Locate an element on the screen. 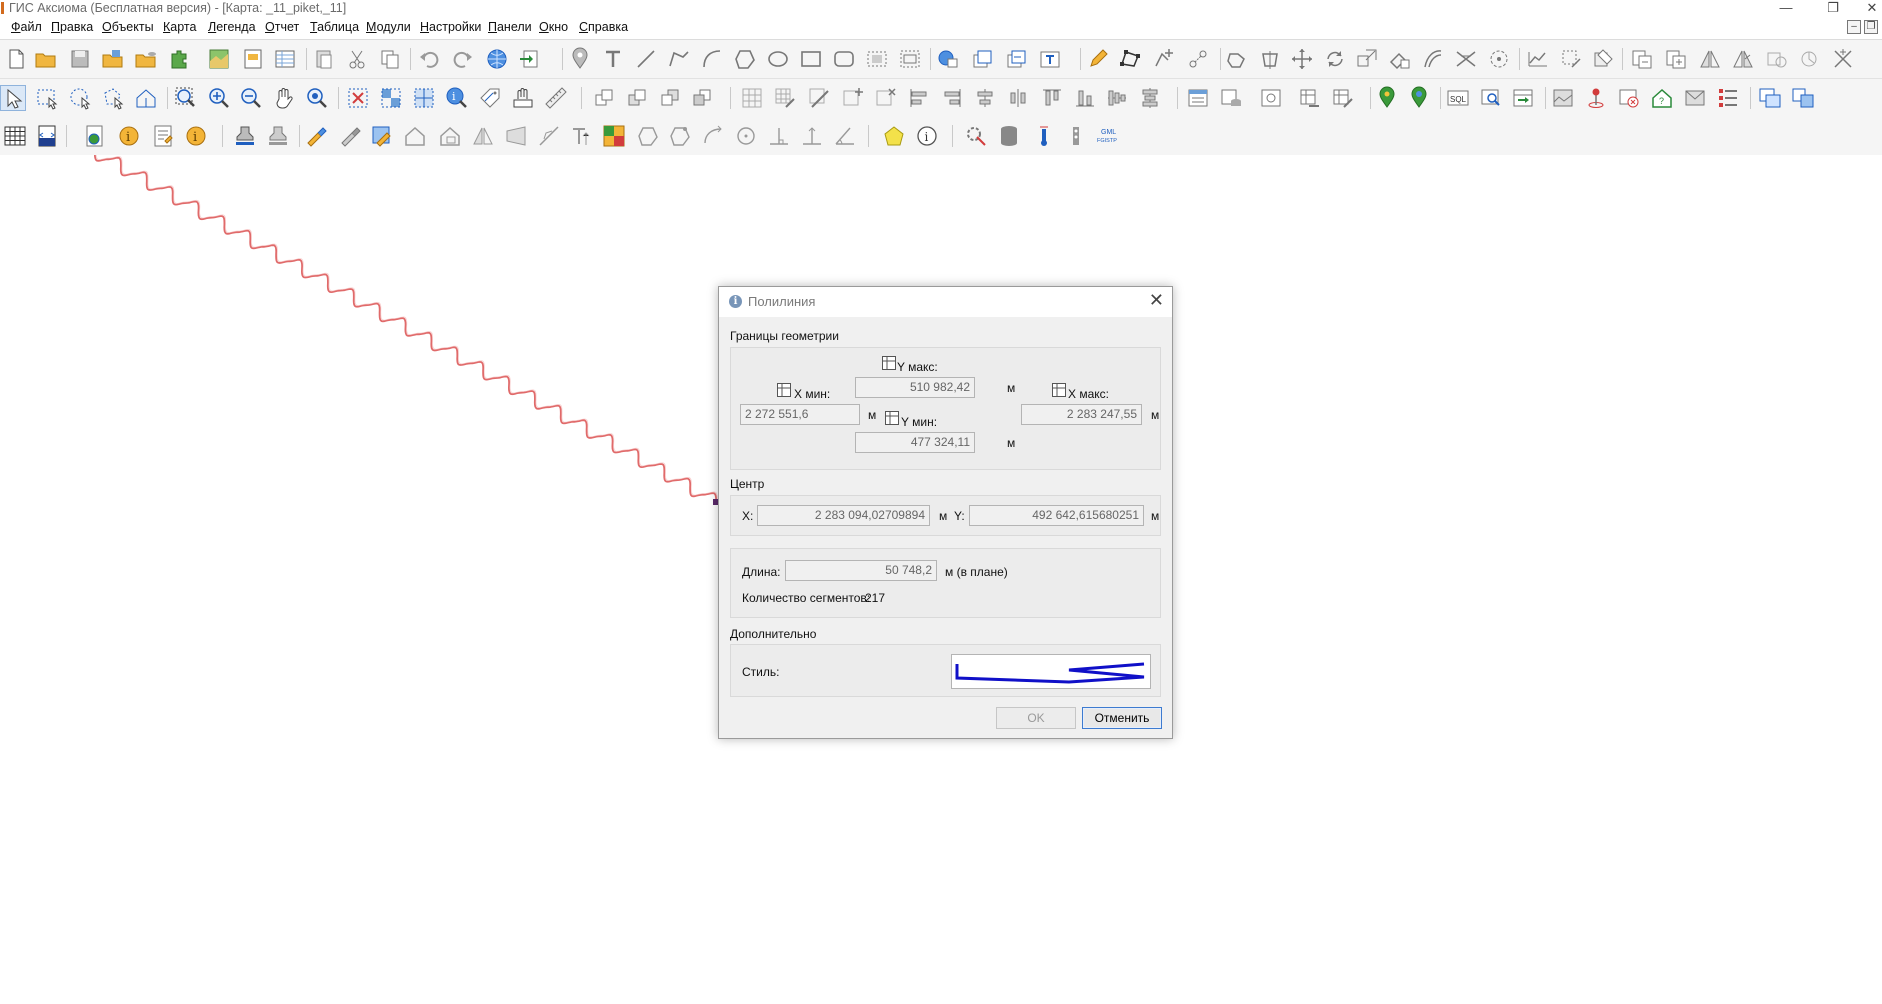  point-tool-icon is located at coordinates (580, 59).